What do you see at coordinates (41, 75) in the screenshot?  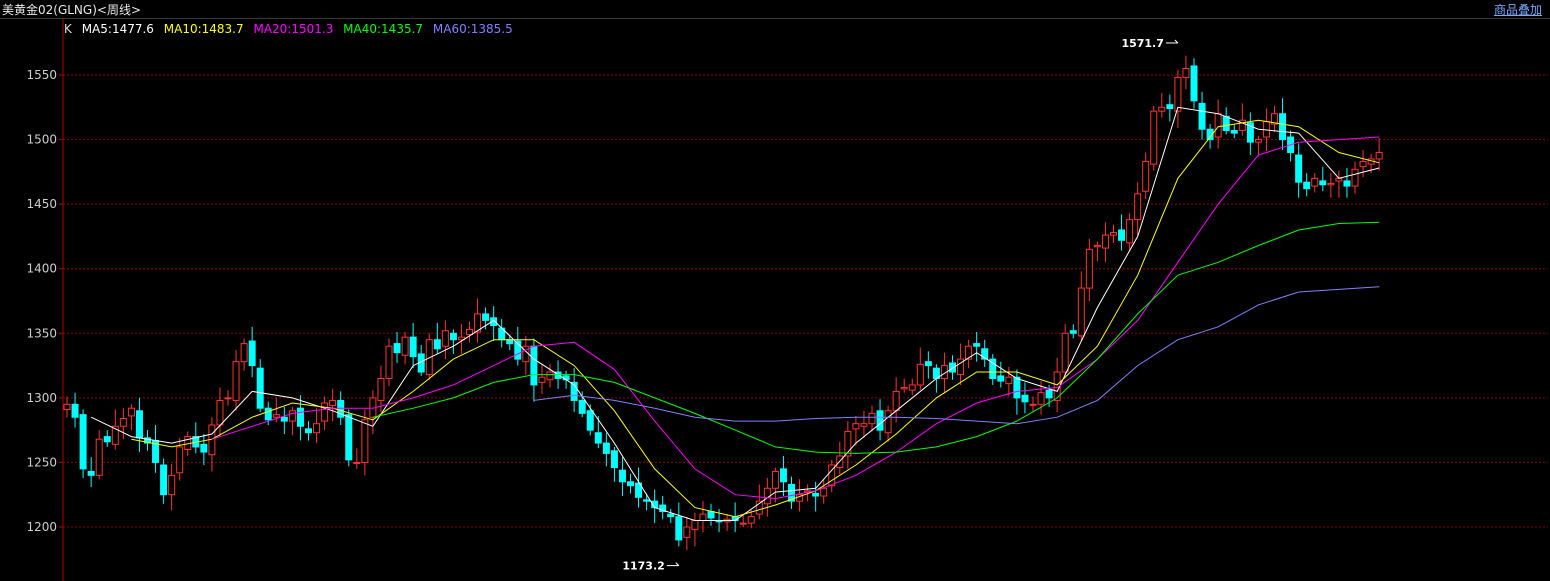 I see `y-tick-label: 1550` at bounding box center [41, 75].